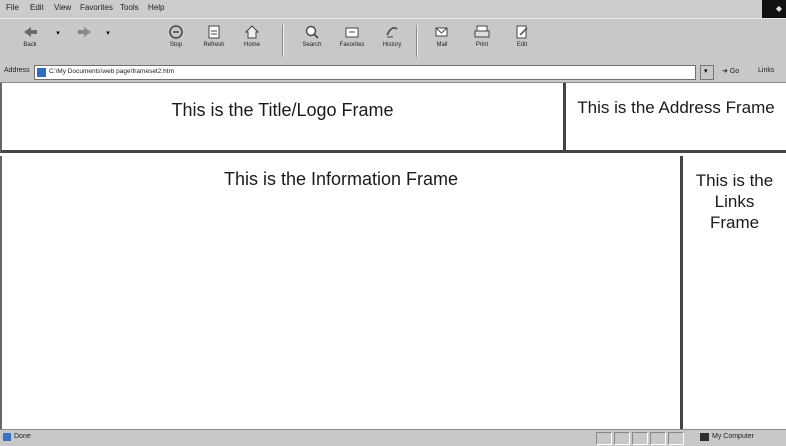 Image resolution: width=786 pixels, height=446 pixels. I want to click on links-button: Links, so click(766, 70).